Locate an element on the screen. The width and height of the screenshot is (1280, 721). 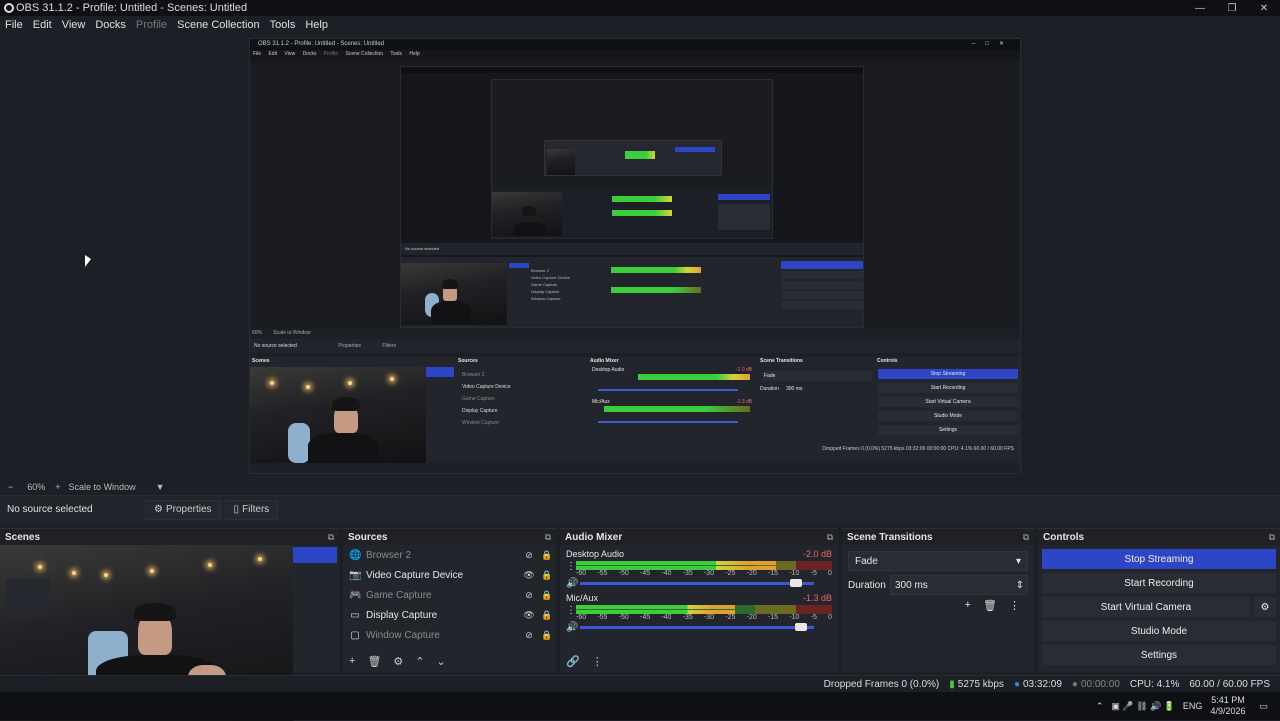
tray-icons: ▣ 🎤 ⛓ 🔊 🔋 is located at coordinates (1143, 706).